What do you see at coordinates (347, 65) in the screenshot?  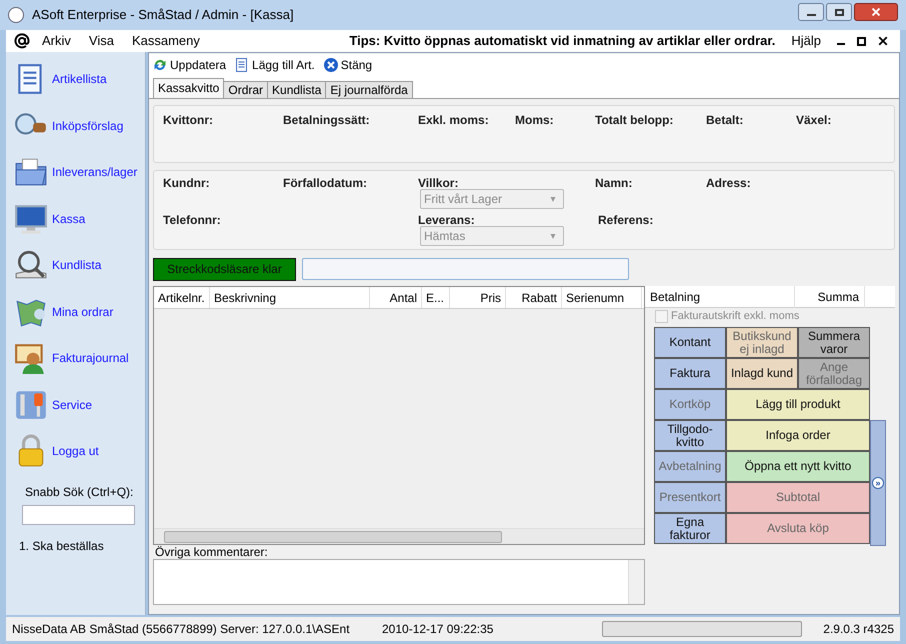 I see `toolbar-button: Stäng` at bounding box center [347, 65].